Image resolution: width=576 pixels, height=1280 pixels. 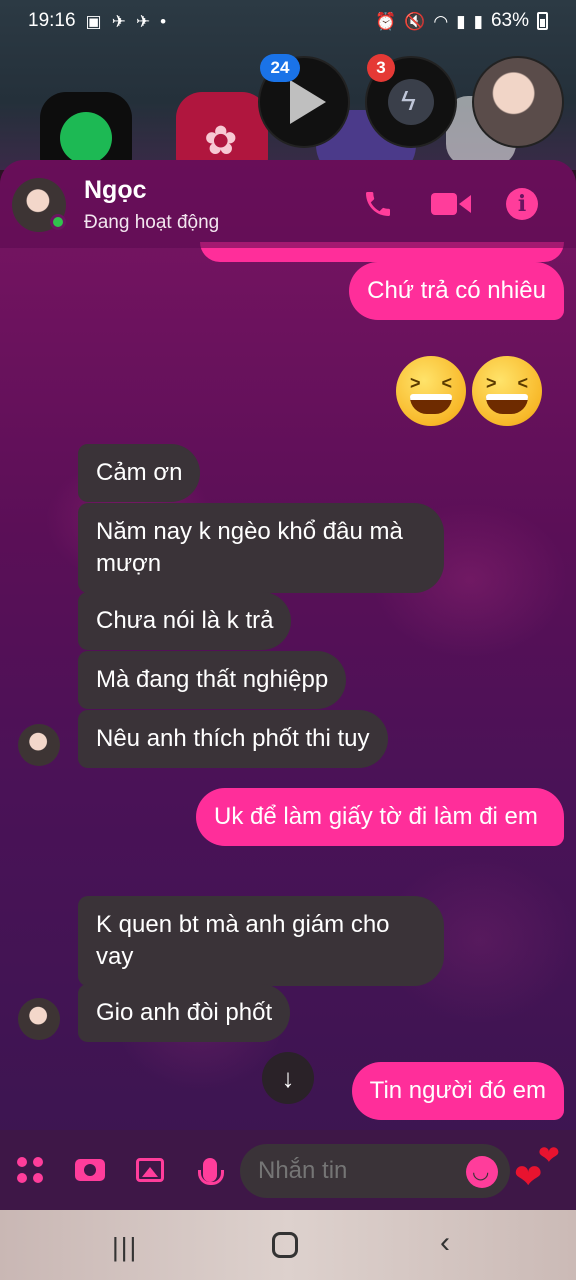 I want to click on apps-button, so click(x=30, y=1170).